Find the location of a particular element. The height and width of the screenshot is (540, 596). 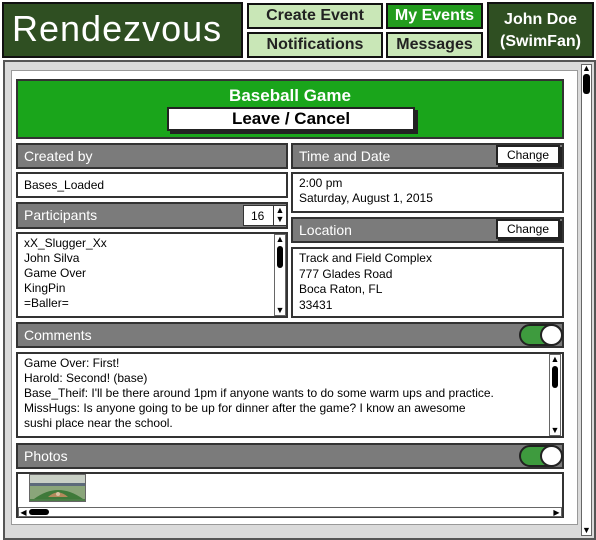

page-scrollbar is located at coordinates (586, 300).